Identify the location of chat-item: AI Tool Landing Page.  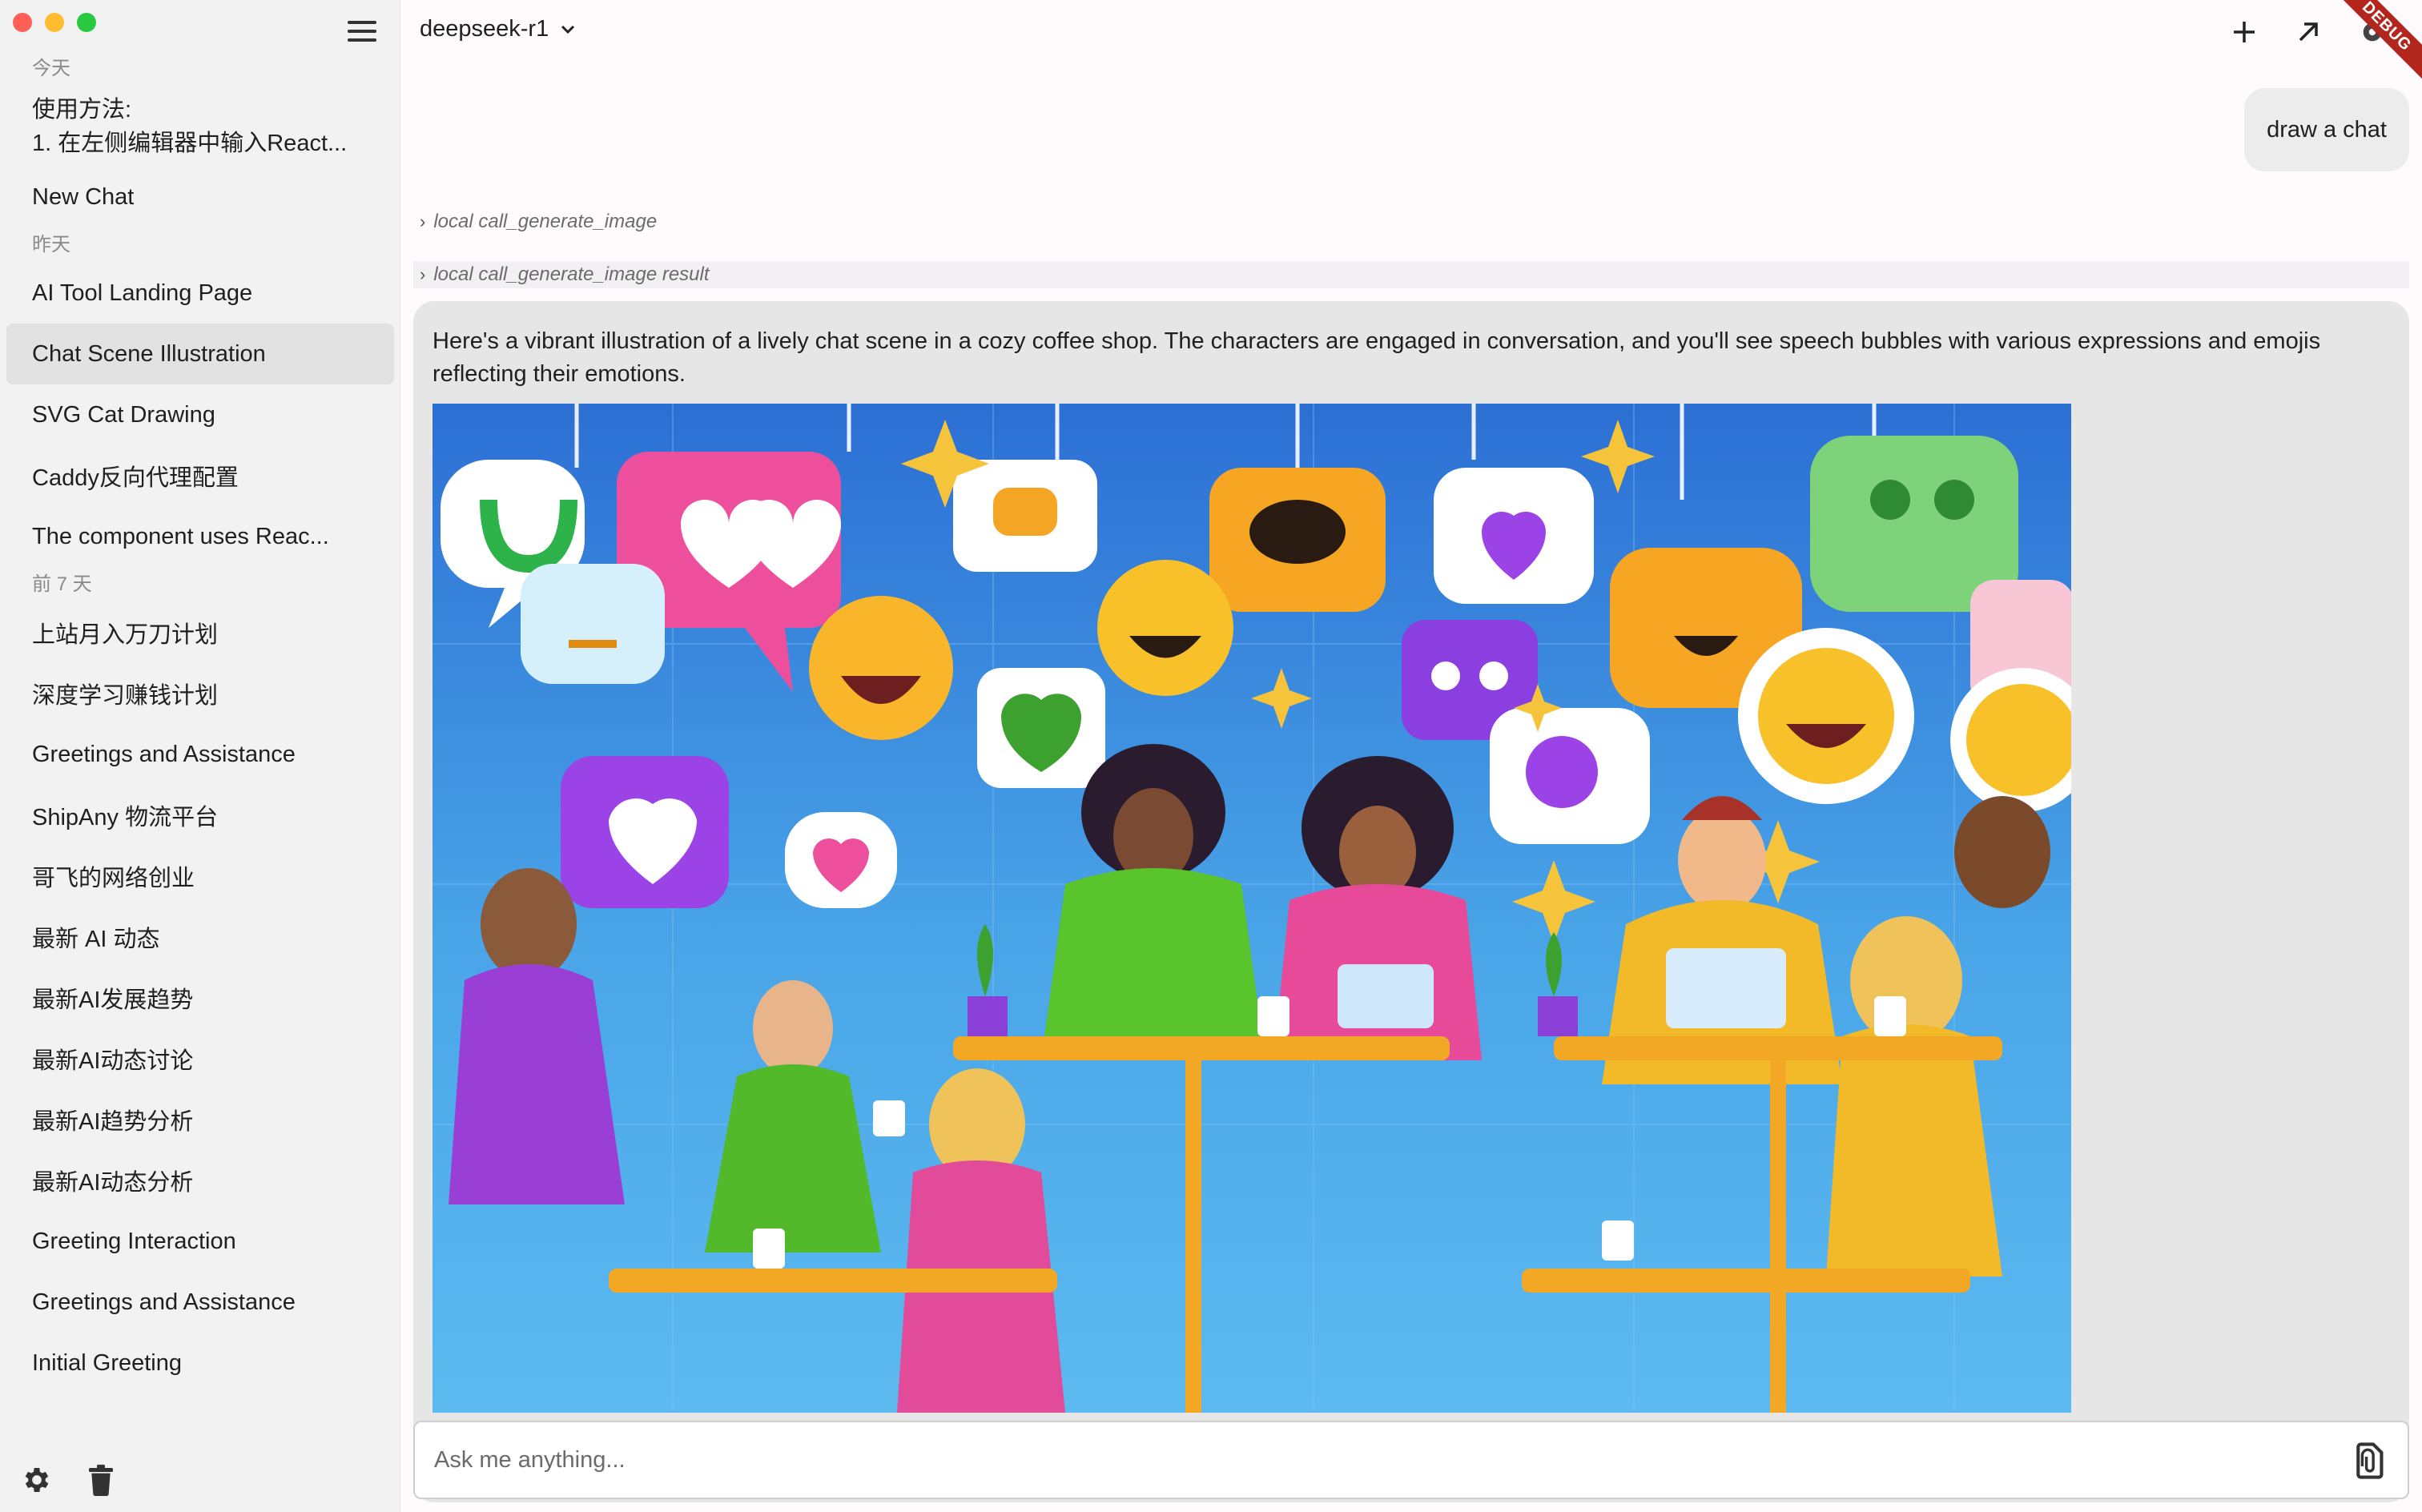
(200, 293).